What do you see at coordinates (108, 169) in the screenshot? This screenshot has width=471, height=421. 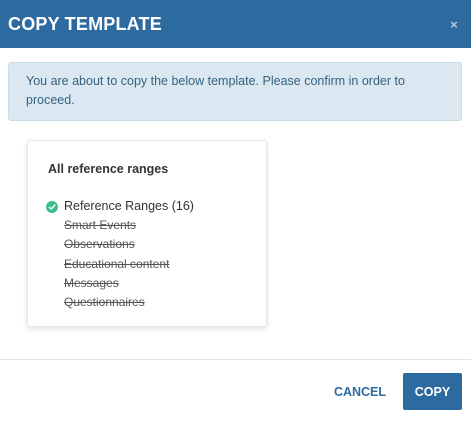 I see `card-title: All reference ranges` at bounding box center [108, 169].